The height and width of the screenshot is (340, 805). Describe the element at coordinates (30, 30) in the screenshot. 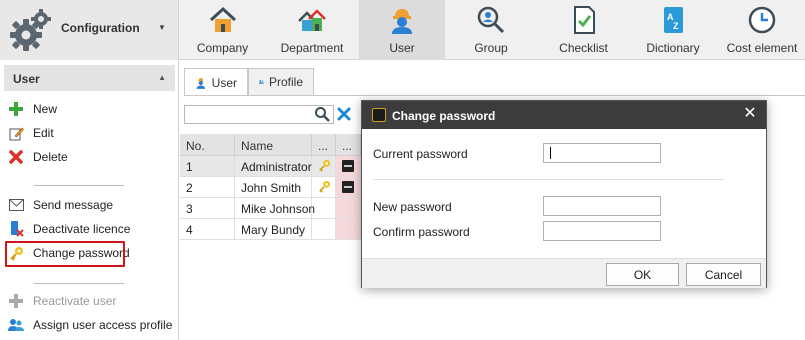

I see `gear-icon` at that location.